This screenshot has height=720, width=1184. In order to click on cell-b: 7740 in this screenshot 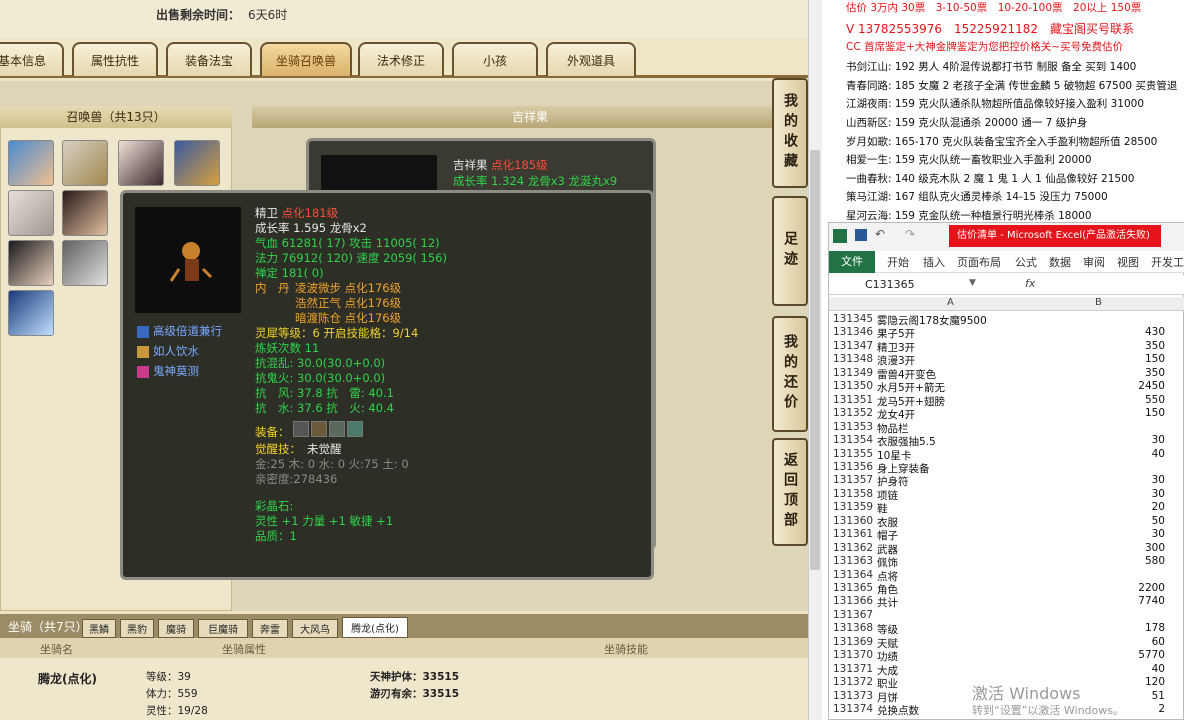, I will do `click(1151, 601)`.